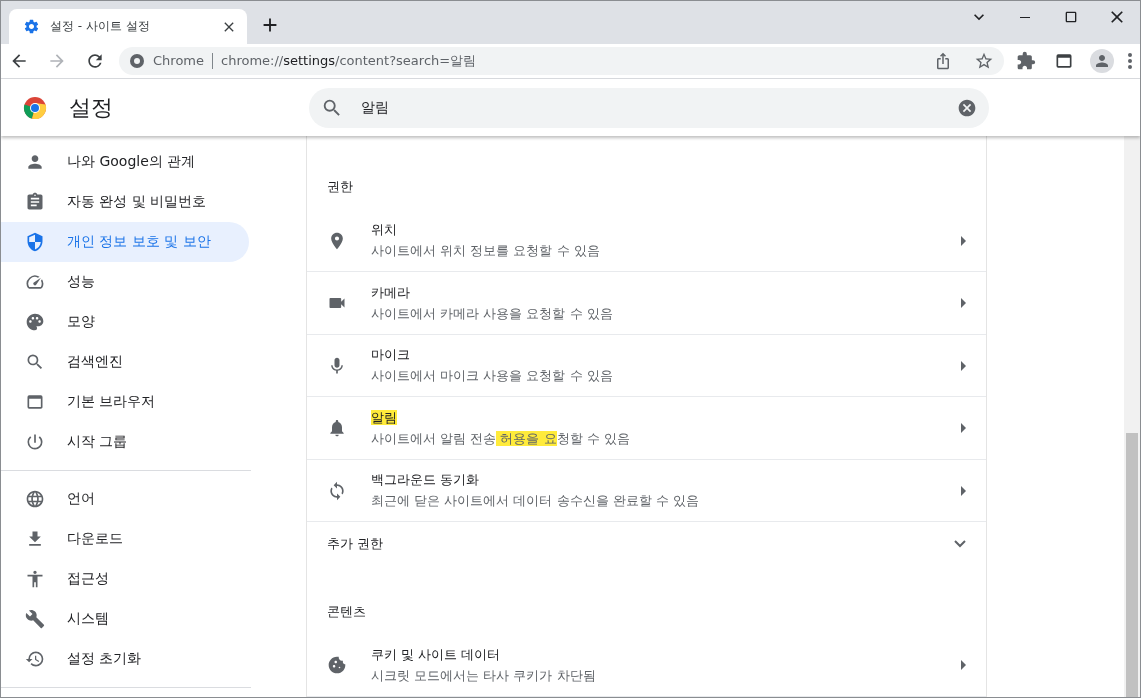 This screenshot has width=1141, height=698. I want to click on sidebar-item-label: 언어, so click(81, 499).